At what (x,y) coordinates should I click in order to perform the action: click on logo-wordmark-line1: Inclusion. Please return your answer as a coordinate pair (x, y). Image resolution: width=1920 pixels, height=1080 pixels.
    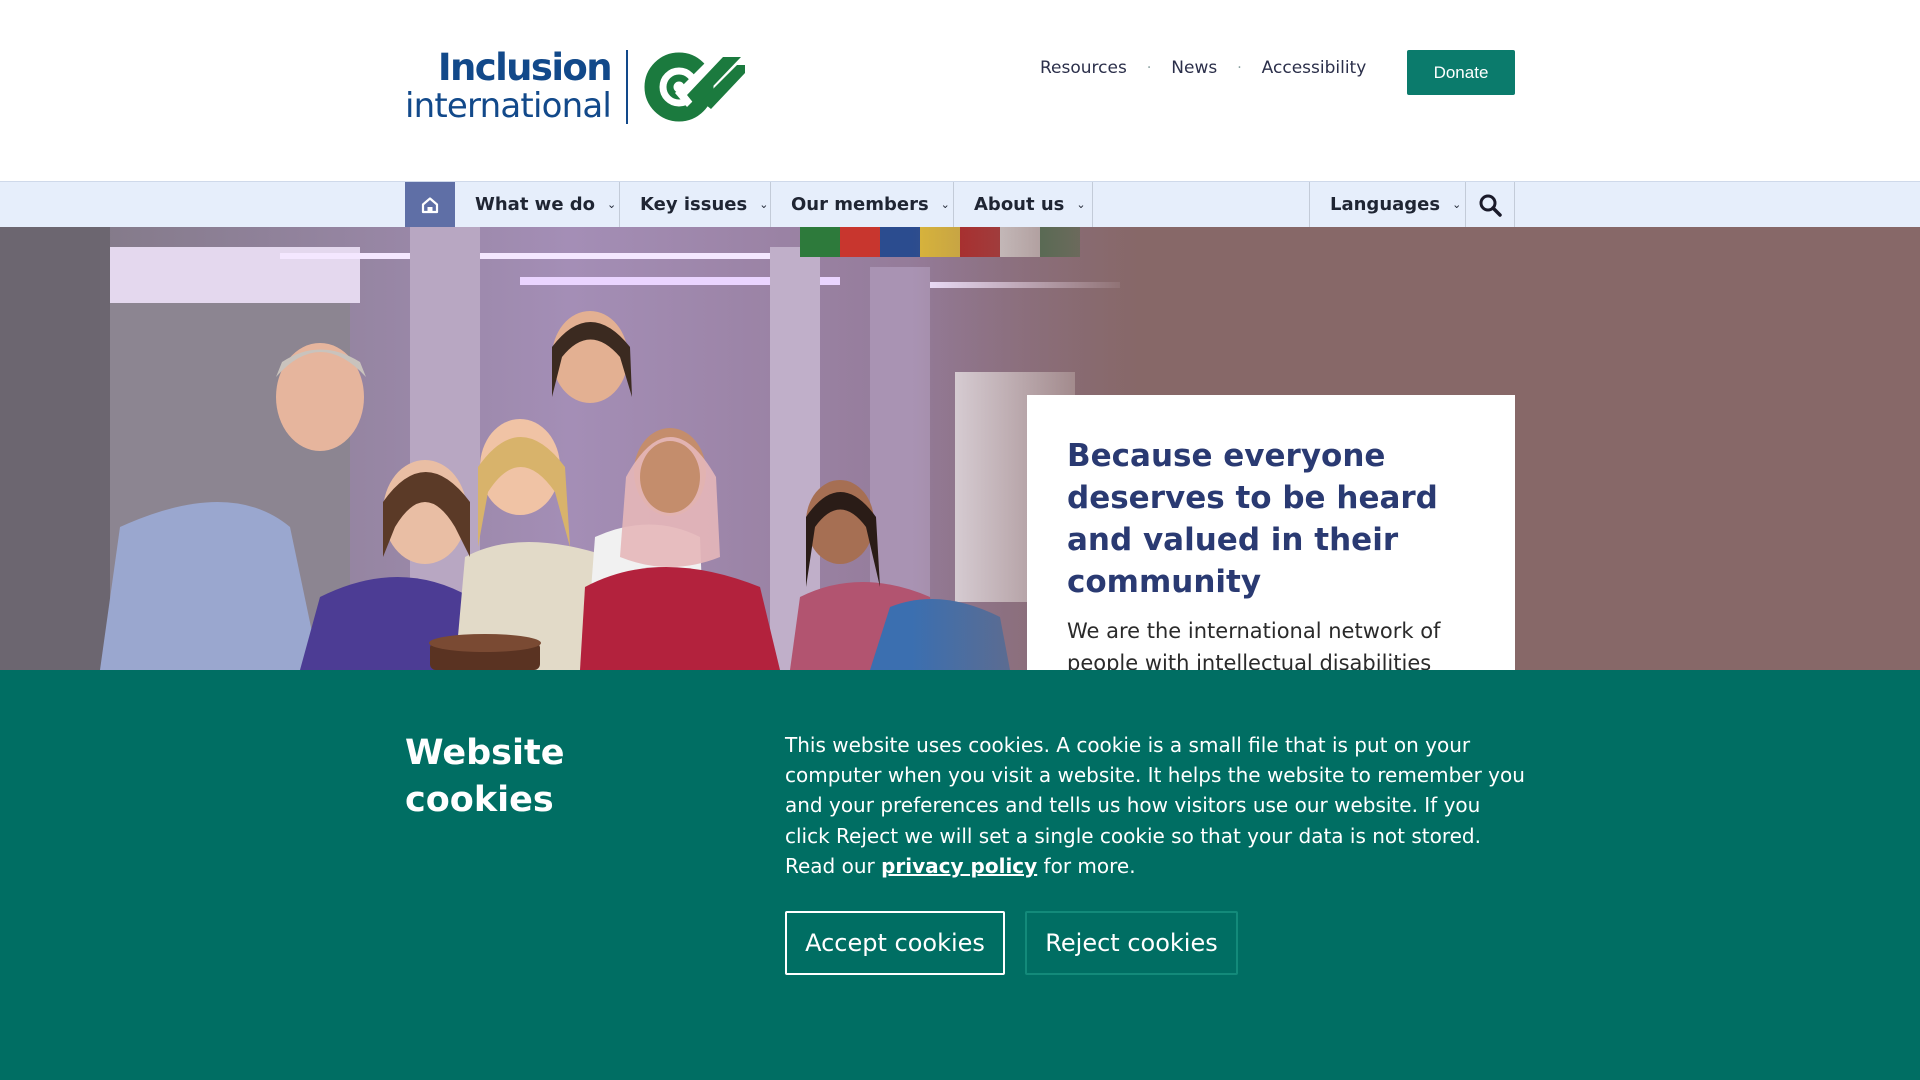
    Looking at the image, I should click on (525, 67).